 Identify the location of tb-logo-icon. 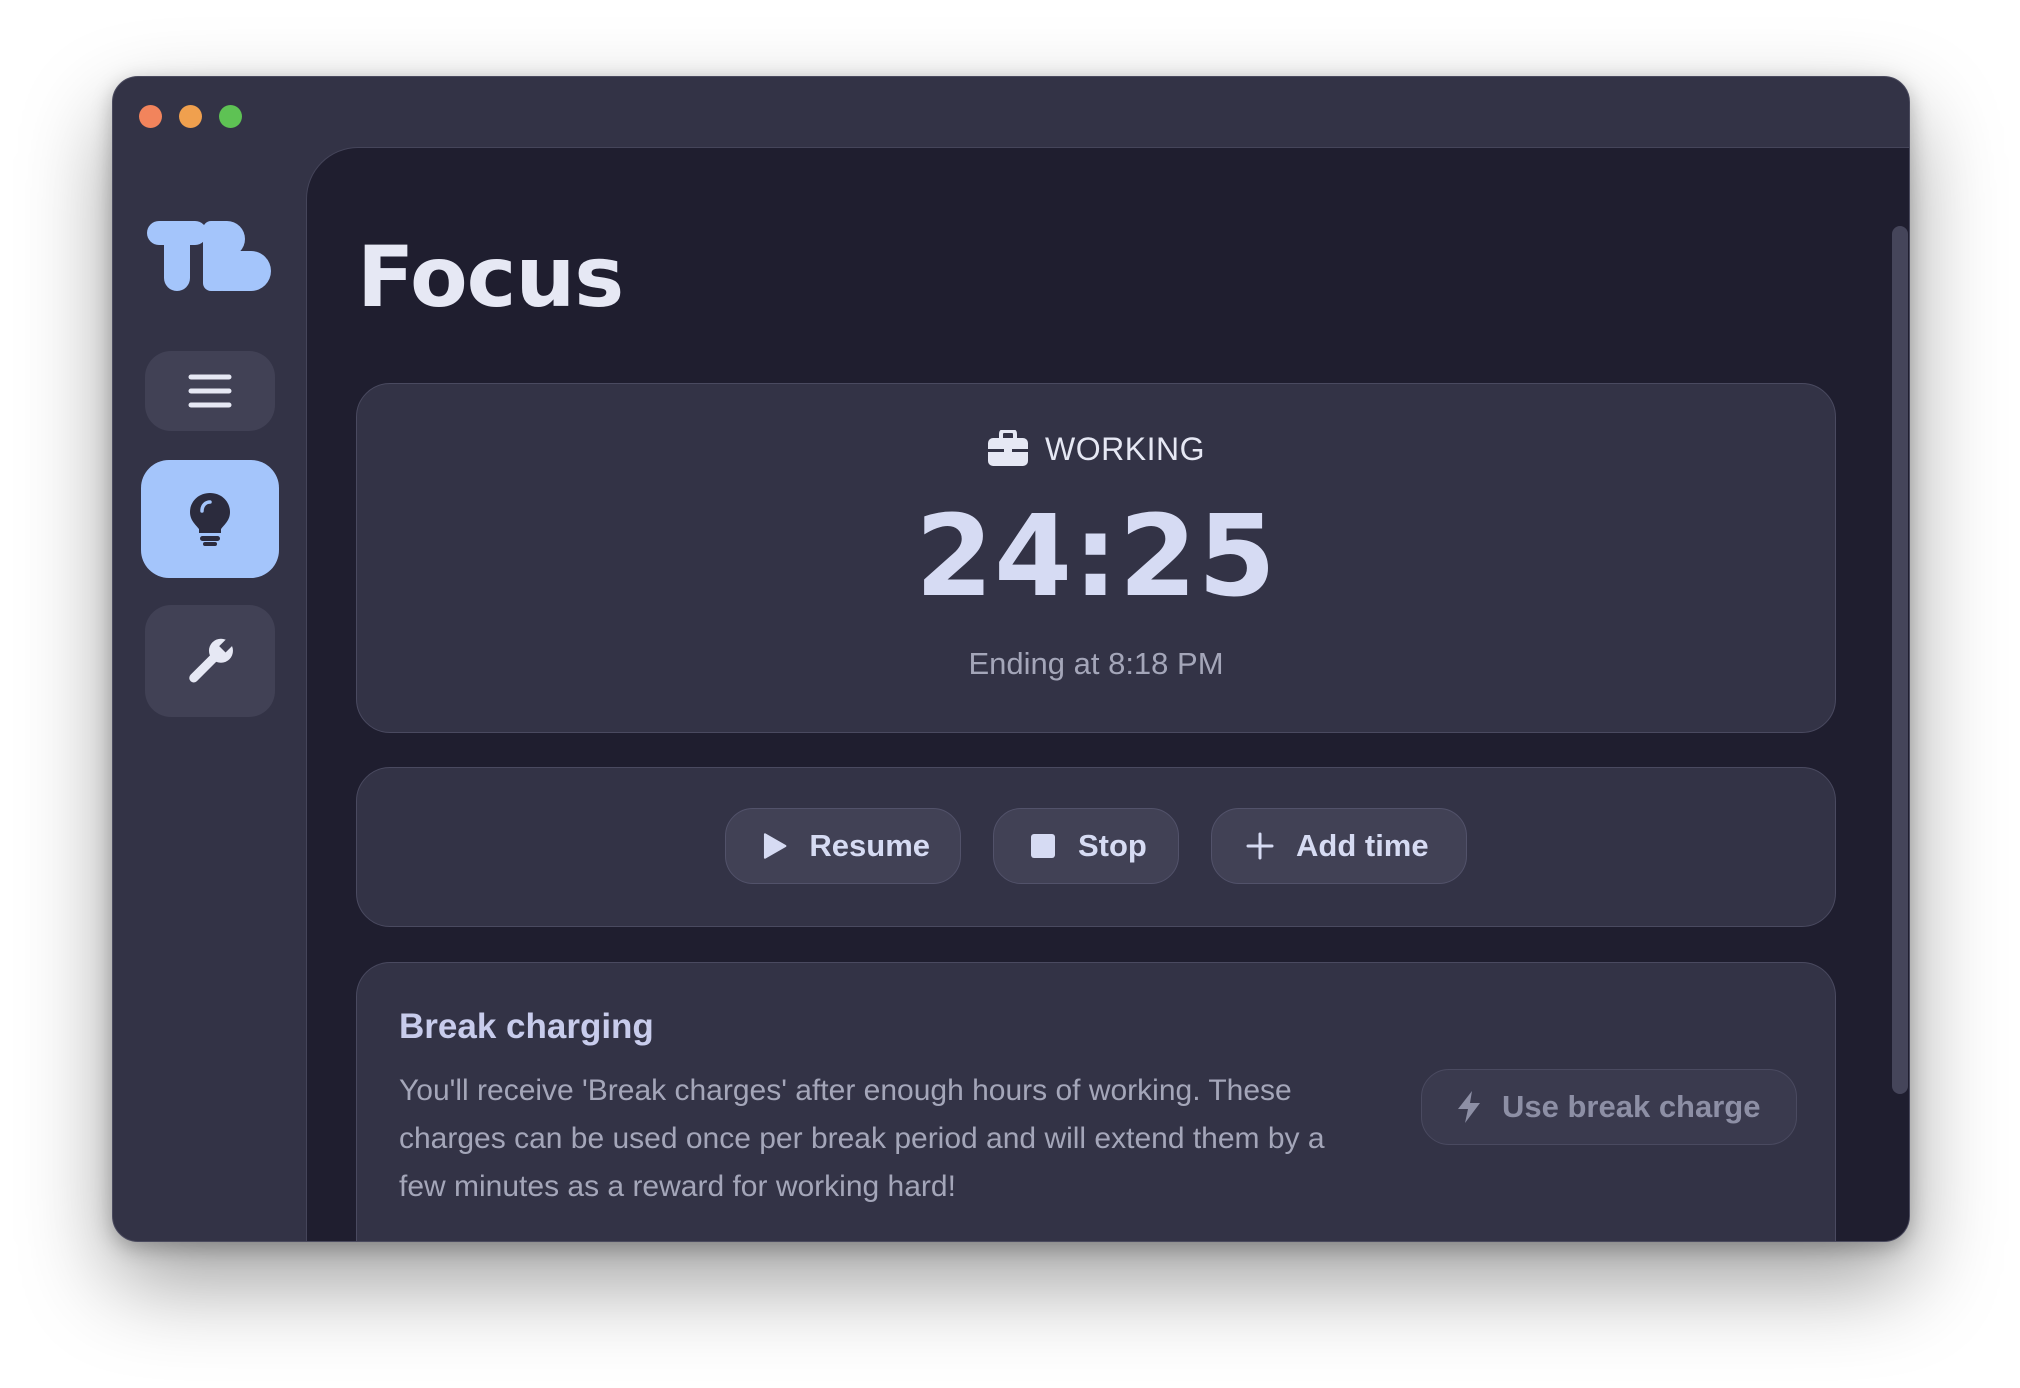
(209, 256).